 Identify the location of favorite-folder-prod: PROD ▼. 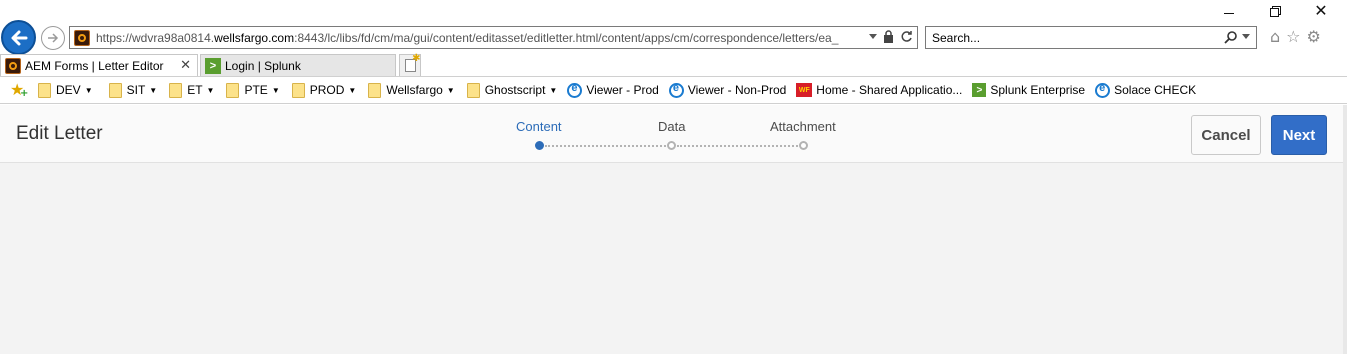
(324, 90).